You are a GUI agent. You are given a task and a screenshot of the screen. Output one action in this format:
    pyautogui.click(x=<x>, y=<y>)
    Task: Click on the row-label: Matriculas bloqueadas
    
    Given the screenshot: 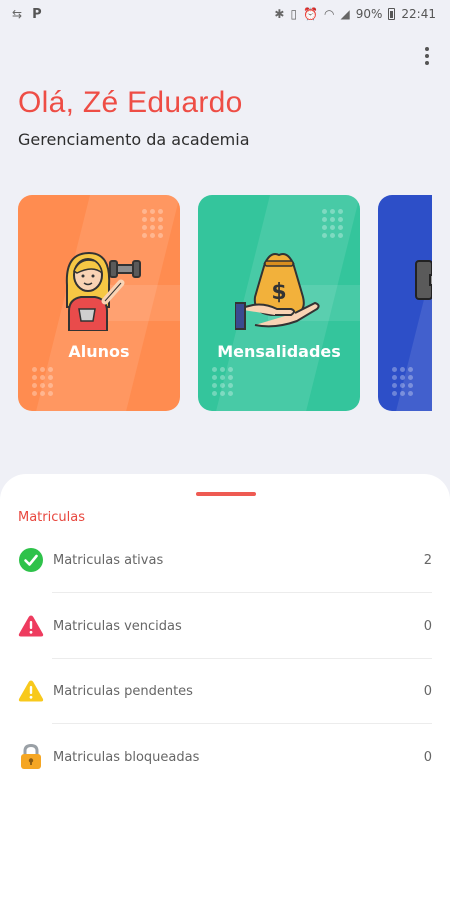 What is the action you would take?
    pyautogui.click(x=126, y=757)
    